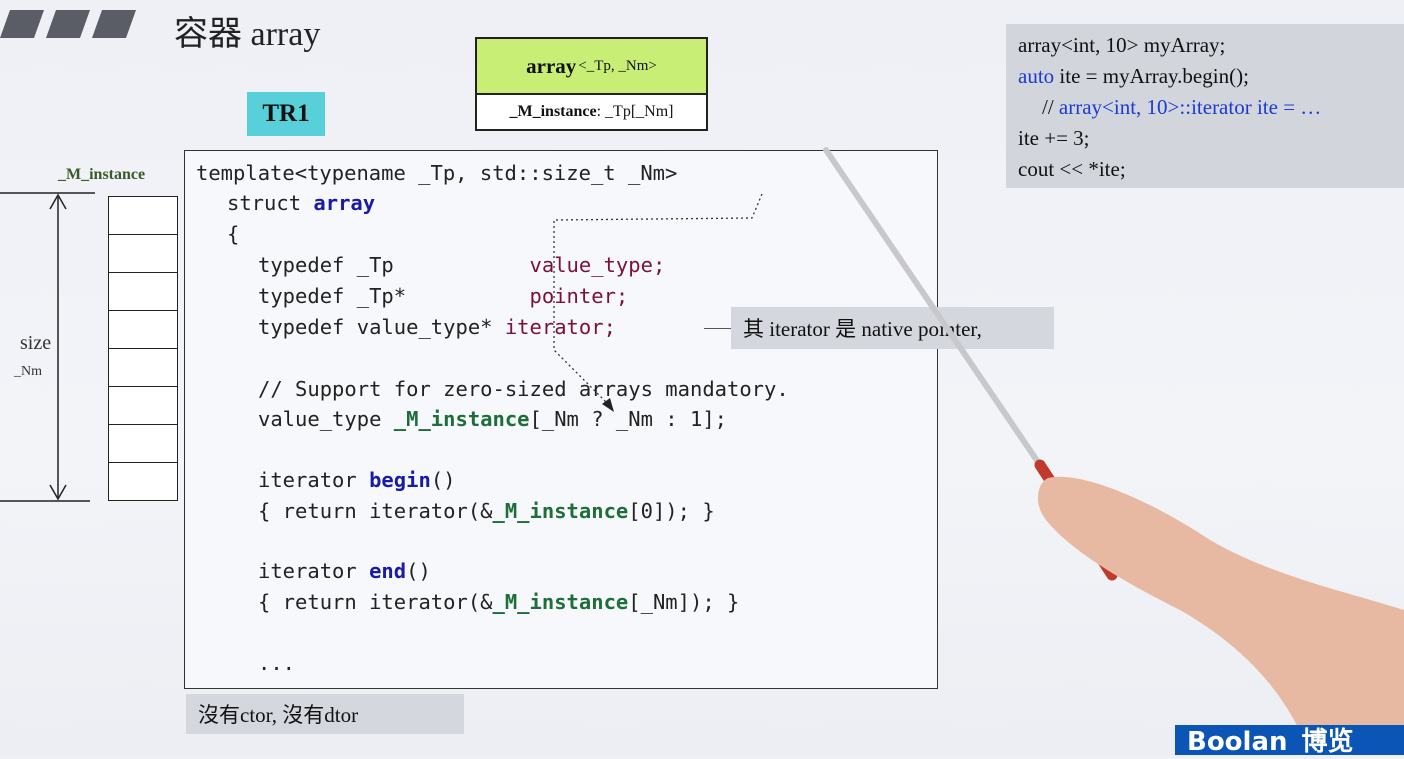 This screenshot has width=1404, height=759. Describe the element at coordinates (1237, 742) in the screenshot. I see `logo-text: Boolan` at that location.